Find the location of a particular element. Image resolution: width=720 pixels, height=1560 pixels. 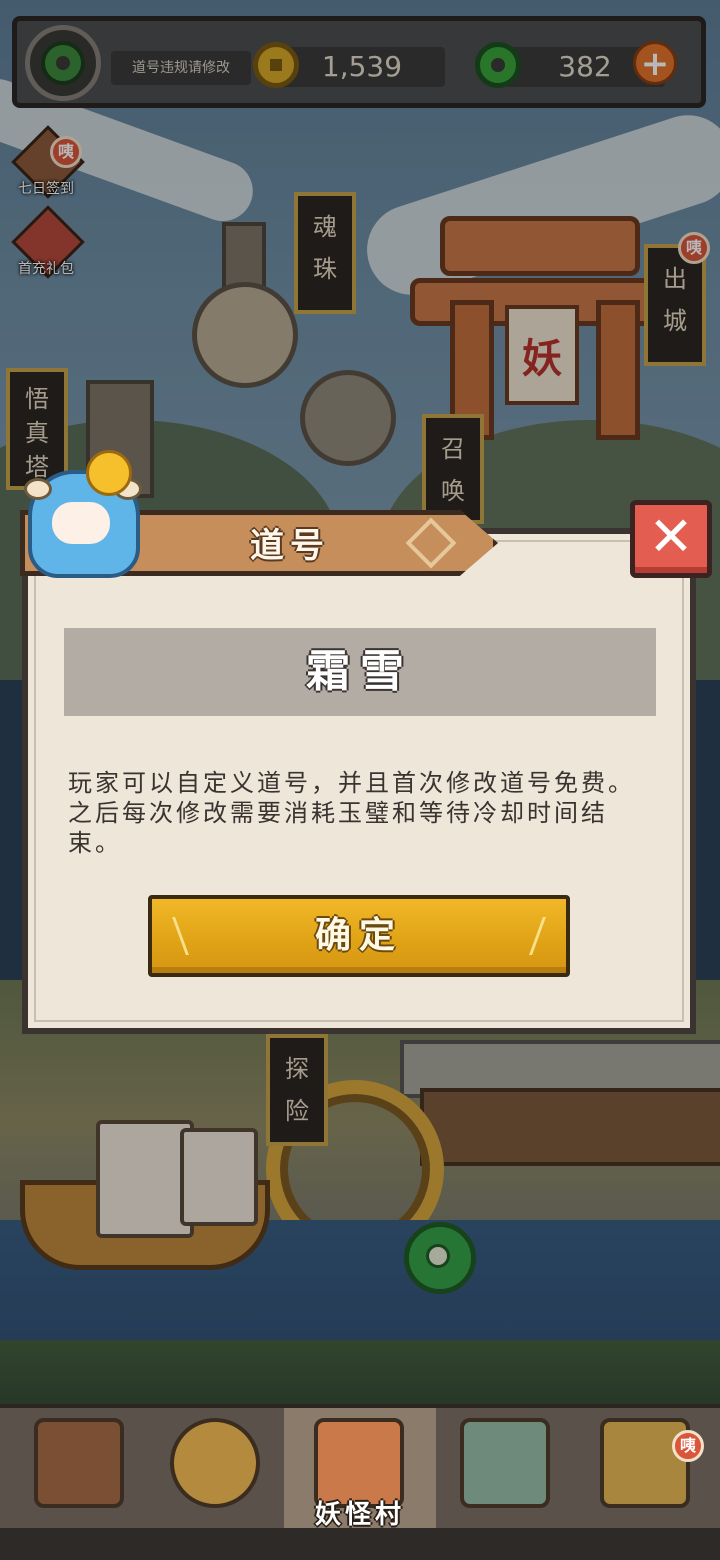

nav-statue is located at coordinates (215, 1468).